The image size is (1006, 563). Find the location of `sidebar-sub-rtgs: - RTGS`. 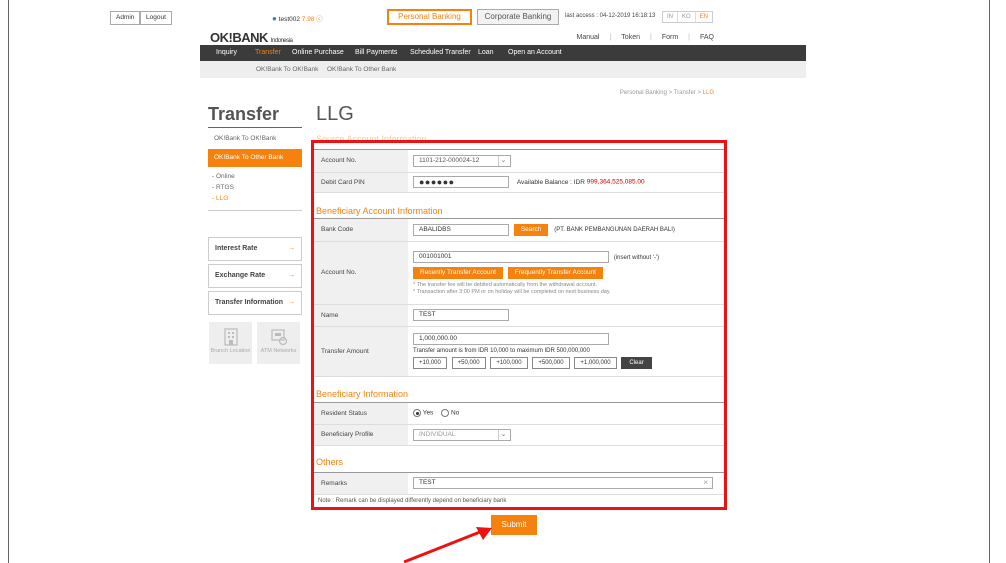

sidebar-sub-rtgs: - RTGS is located at coordinates (223, 187).